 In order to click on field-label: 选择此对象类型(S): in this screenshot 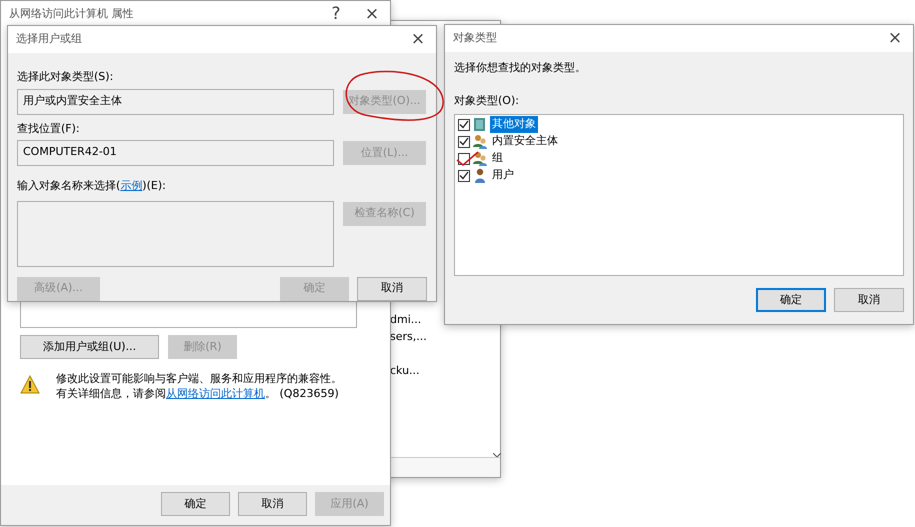, I will do `click(65, 77)`.